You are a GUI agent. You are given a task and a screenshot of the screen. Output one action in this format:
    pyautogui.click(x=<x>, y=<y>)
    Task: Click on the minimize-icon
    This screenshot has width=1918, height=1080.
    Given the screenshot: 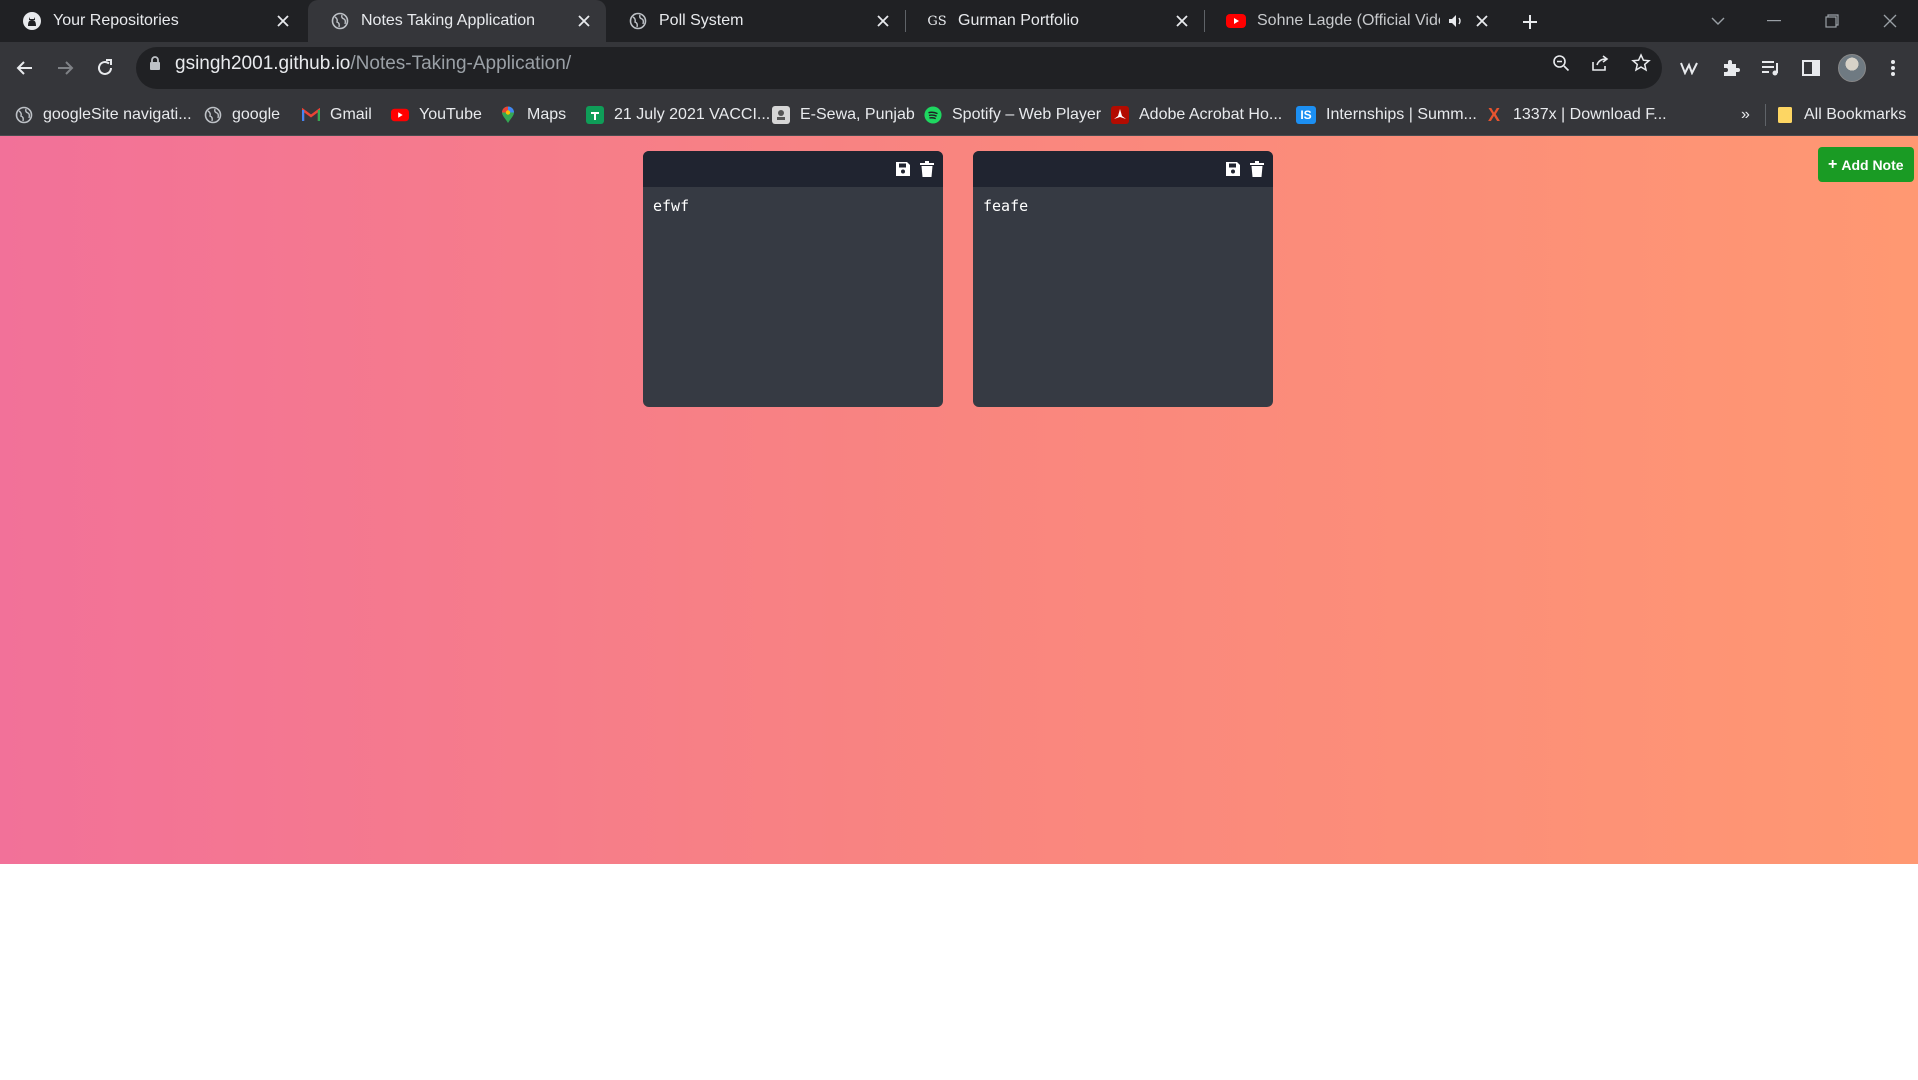 What is the action you would take?
    pyautogui.click(x=1774, y=21)
    